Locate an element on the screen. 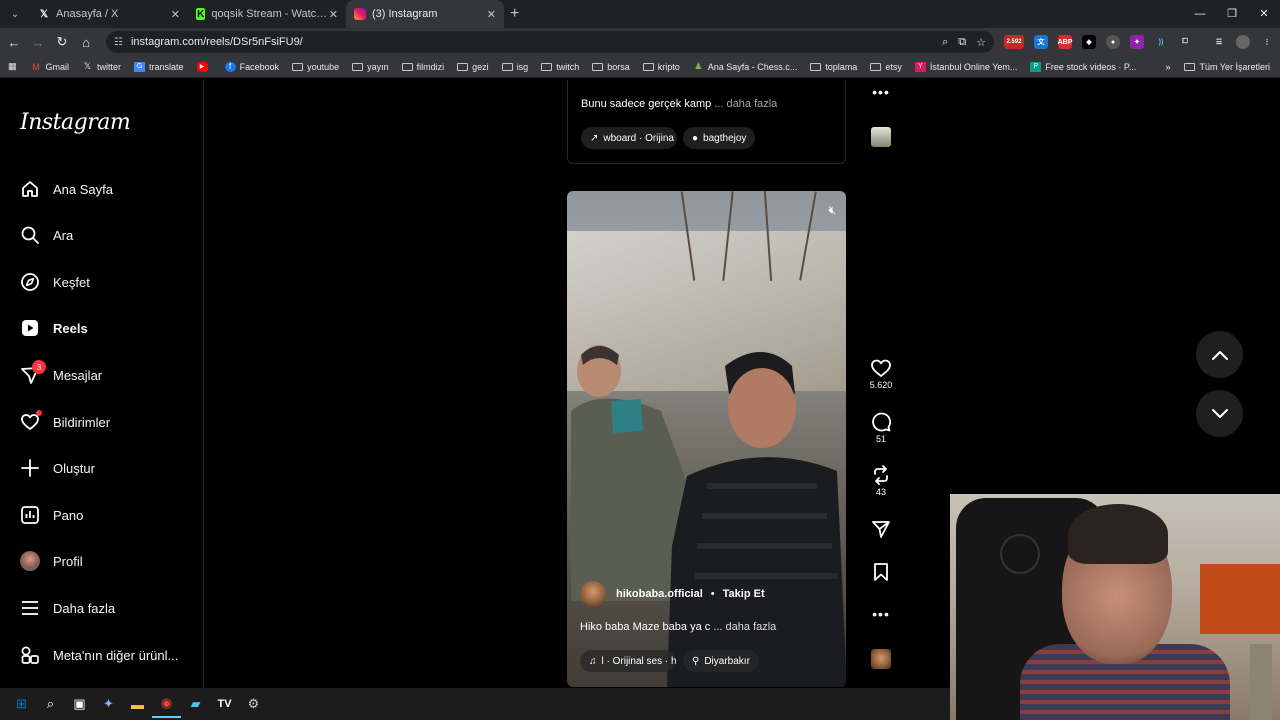 This screenshot has height=720, width=1280. bookmark-icon is located at coordinates (881, 572).